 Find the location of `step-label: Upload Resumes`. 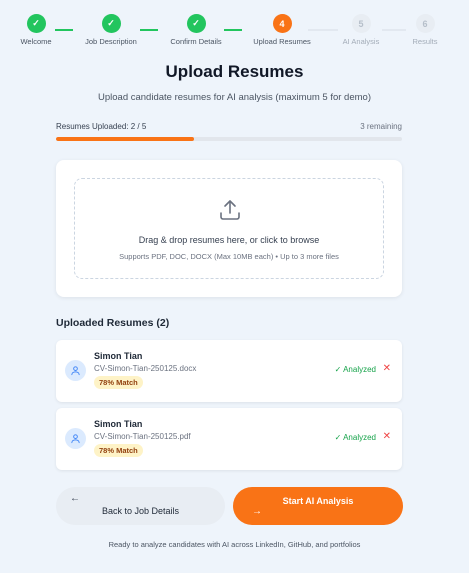

step-label: Upload Resumes is located at coordinates (282, 41).